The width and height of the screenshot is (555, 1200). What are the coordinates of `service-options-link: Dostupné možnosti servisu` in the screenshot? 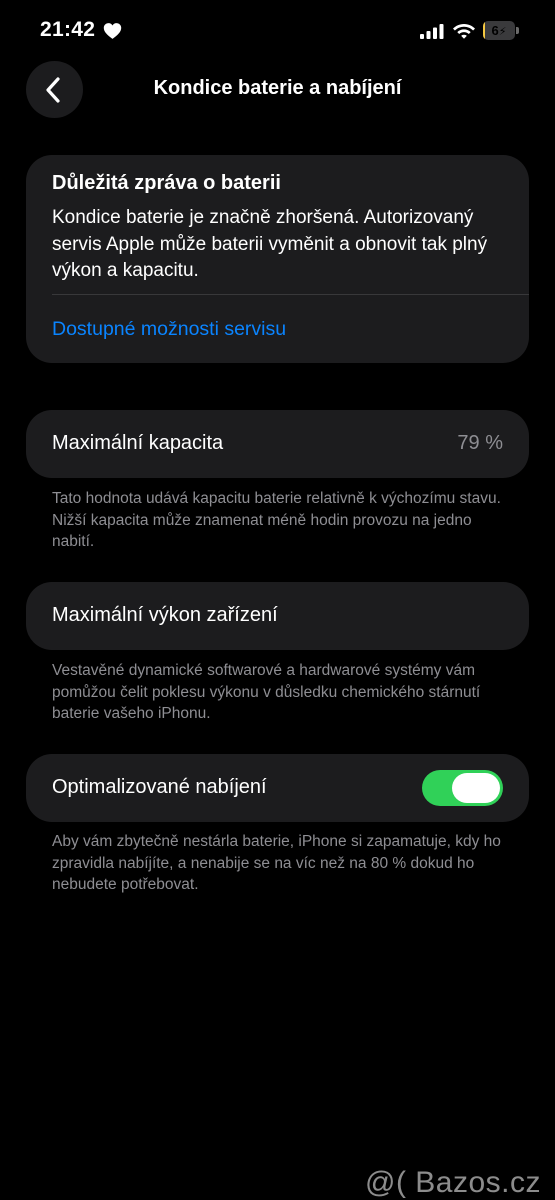 It's located at (169, 329).